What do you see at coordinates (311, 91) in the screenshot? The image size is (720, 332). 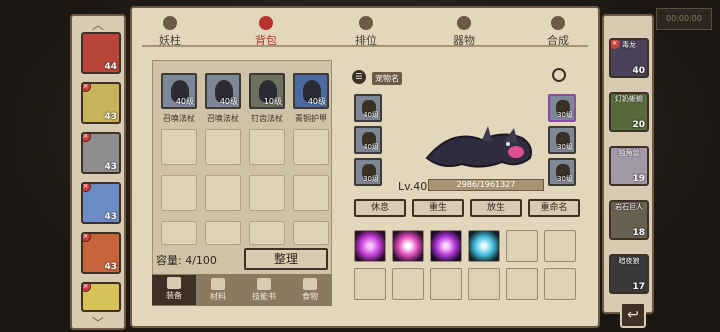 I see `bag-slot-4: 40级` at bounding box center [311, 91].